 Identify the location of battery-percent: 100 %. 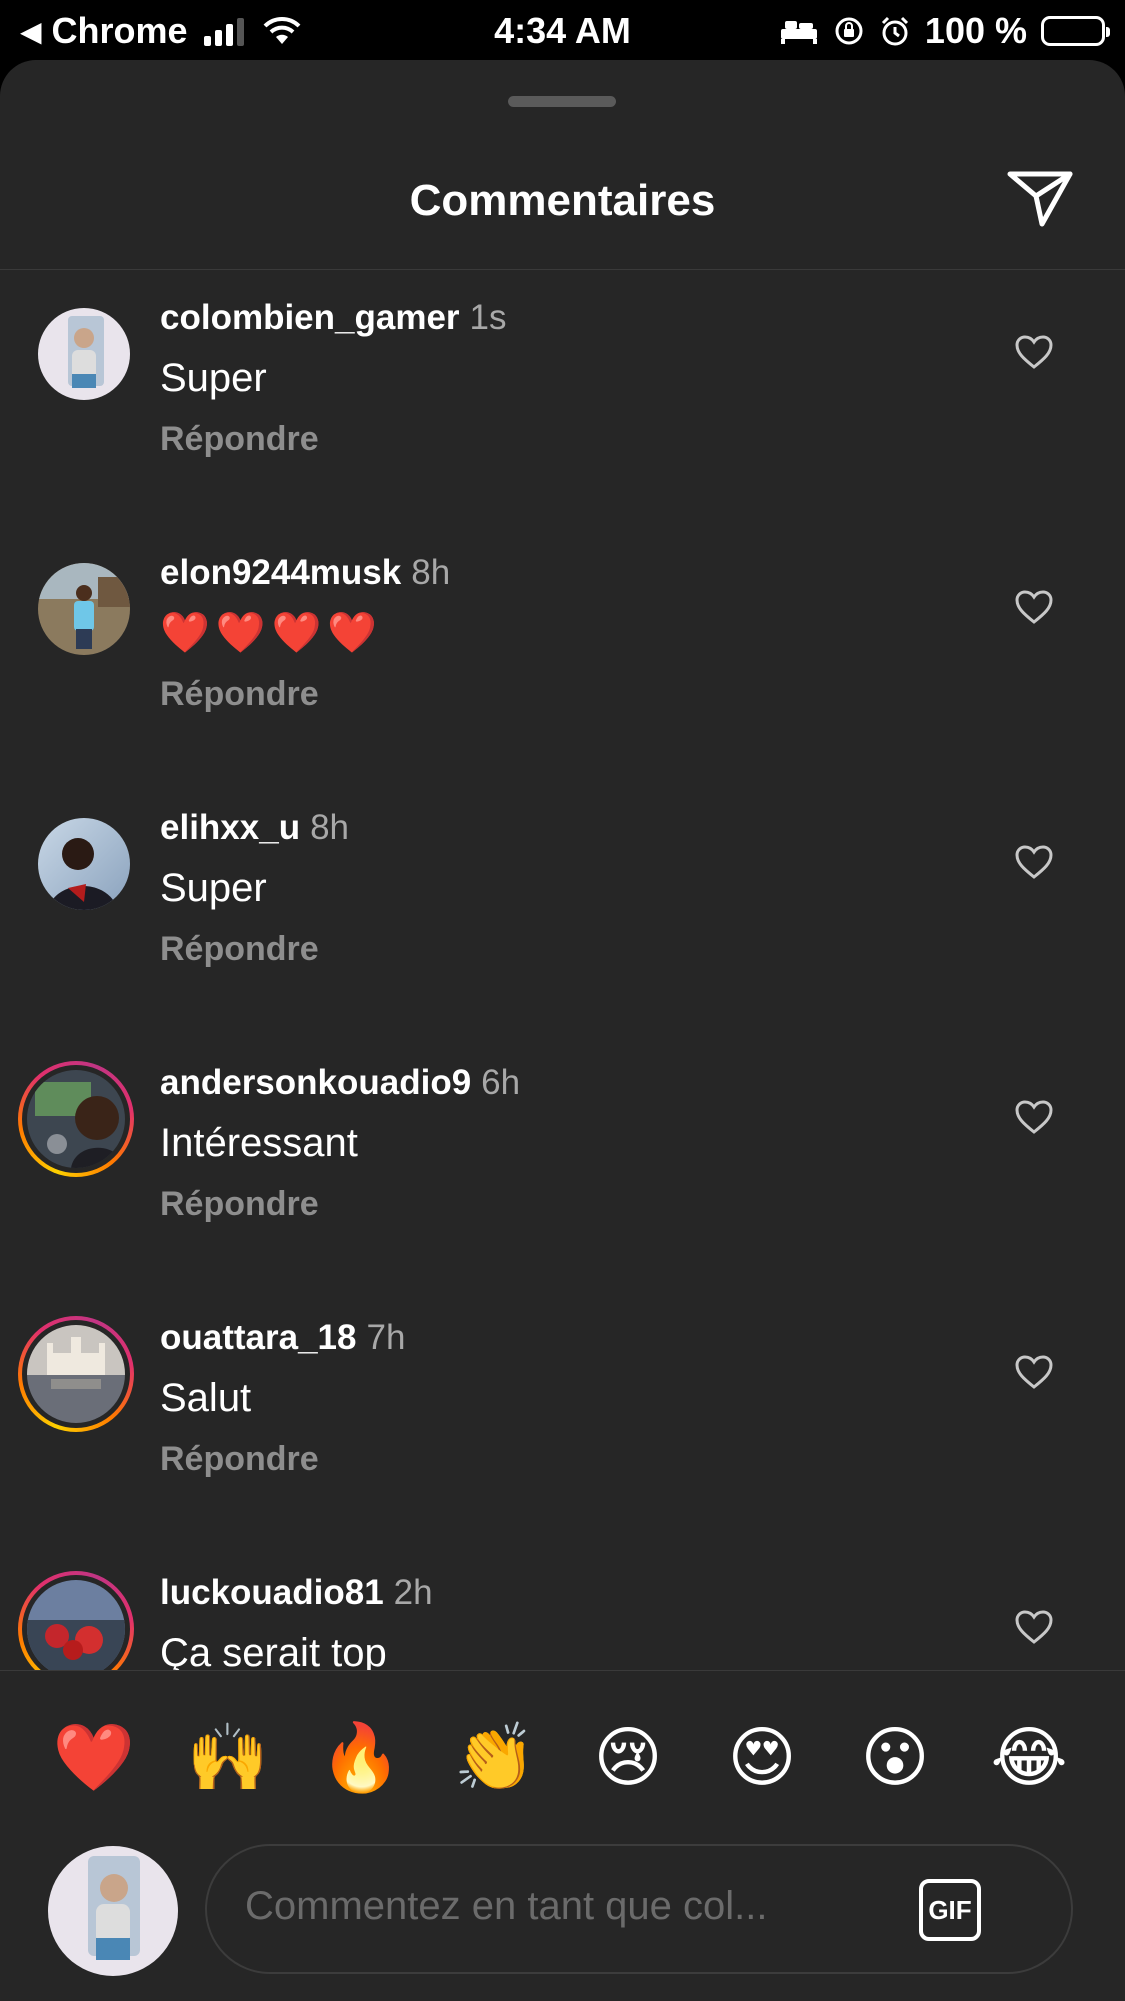
(975, 30).